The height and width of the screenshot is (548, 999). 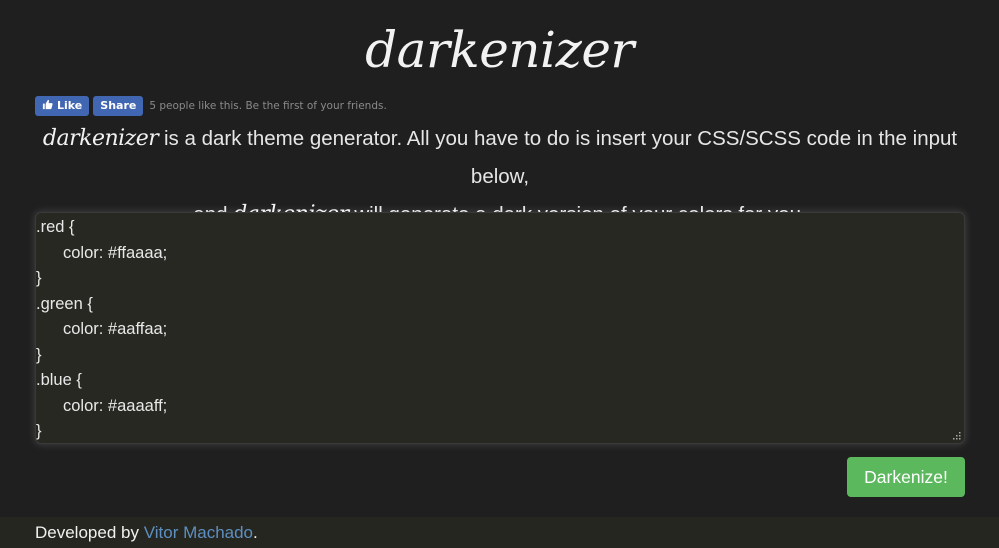 I want to click on code-line: .blue {, so click(x=59, y=380).